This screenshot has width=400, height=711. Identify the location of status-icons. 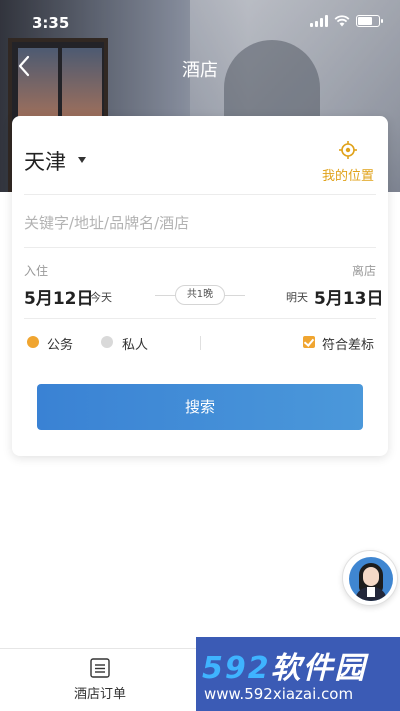
(346, 21).